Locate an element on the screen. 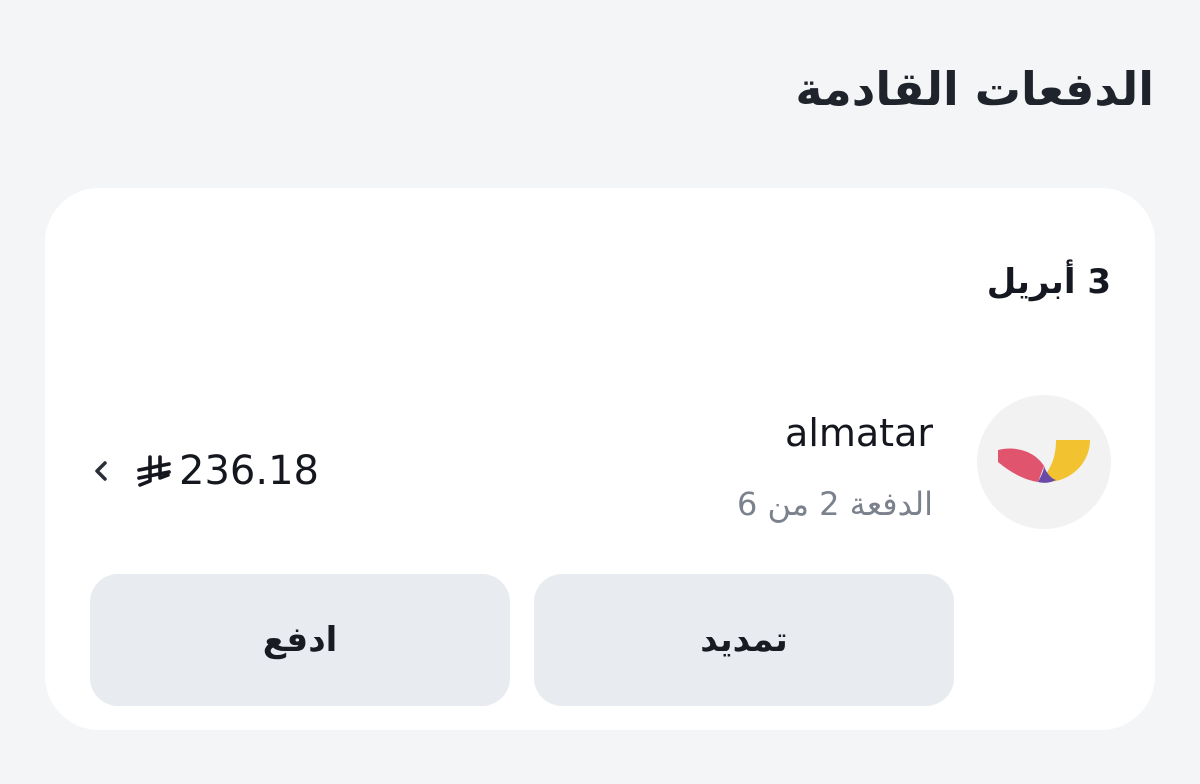 The width and height of the screenshot is (1200, 784). chevron-left-icon is located at coordinates (101, 471).